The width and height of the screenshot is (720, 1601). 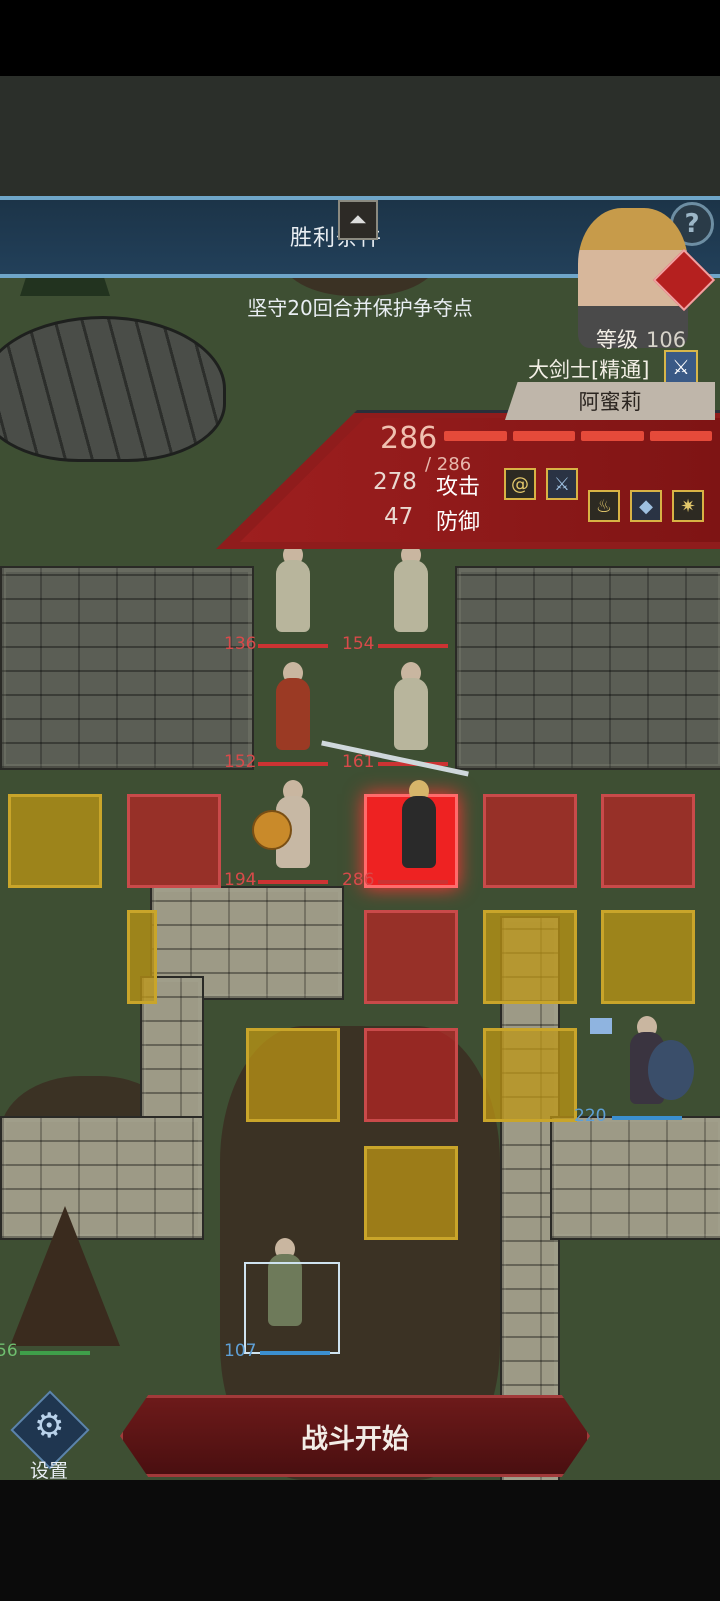 I want to click on defense-label: 防御, so click(x=458, y=522).